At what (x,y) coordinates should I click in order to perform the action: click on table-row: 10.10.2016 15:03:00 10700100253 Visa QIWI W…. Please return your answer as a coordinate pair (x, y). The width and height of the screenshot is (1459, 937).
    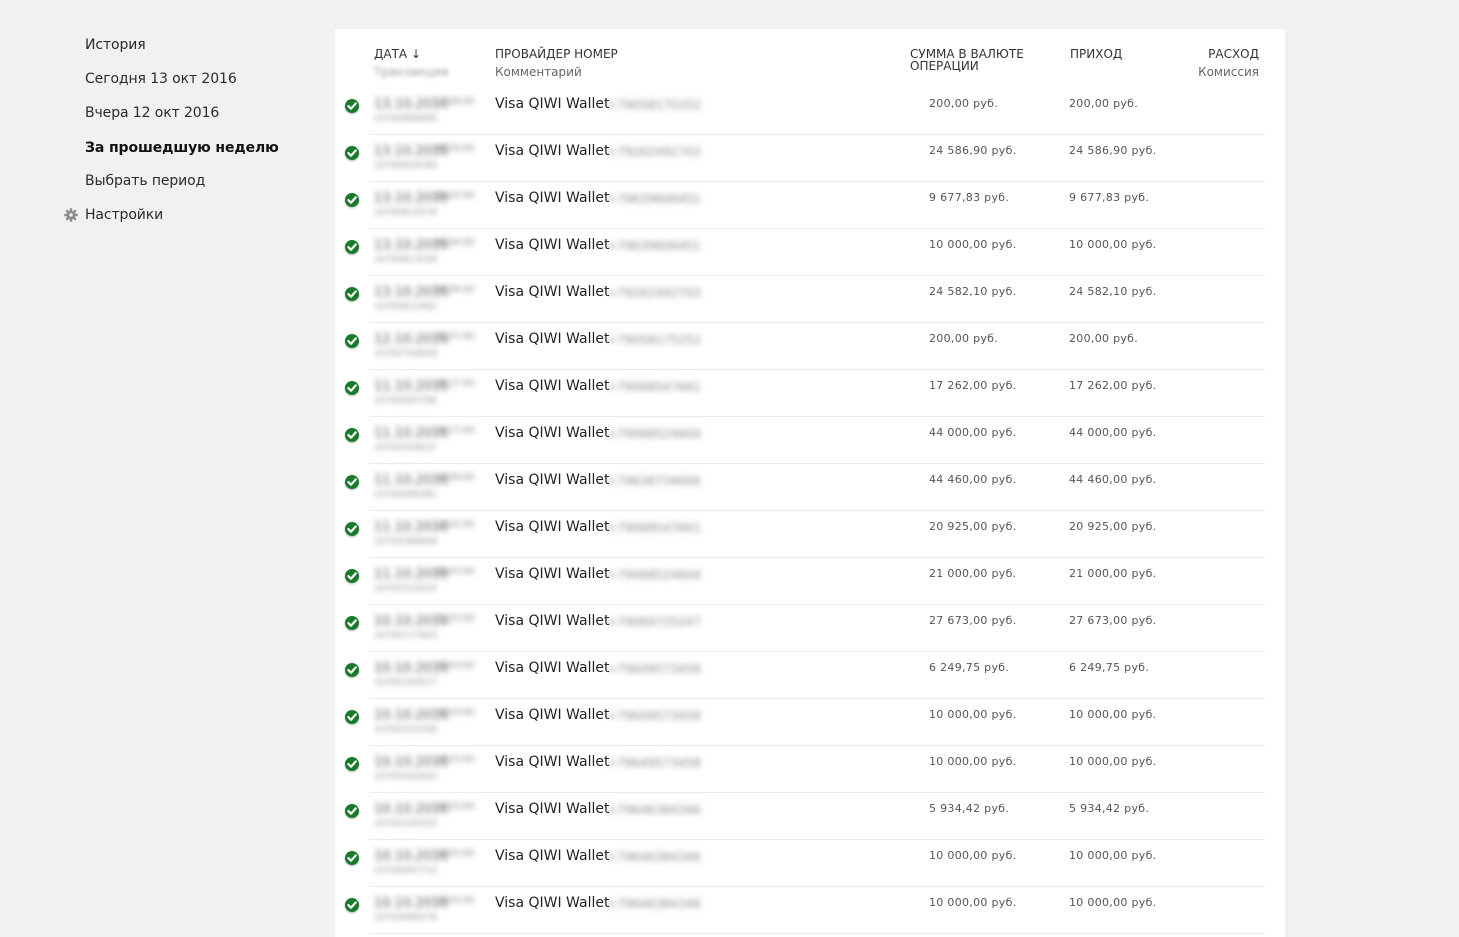
    Looking at the image, I should click on (810, 816).